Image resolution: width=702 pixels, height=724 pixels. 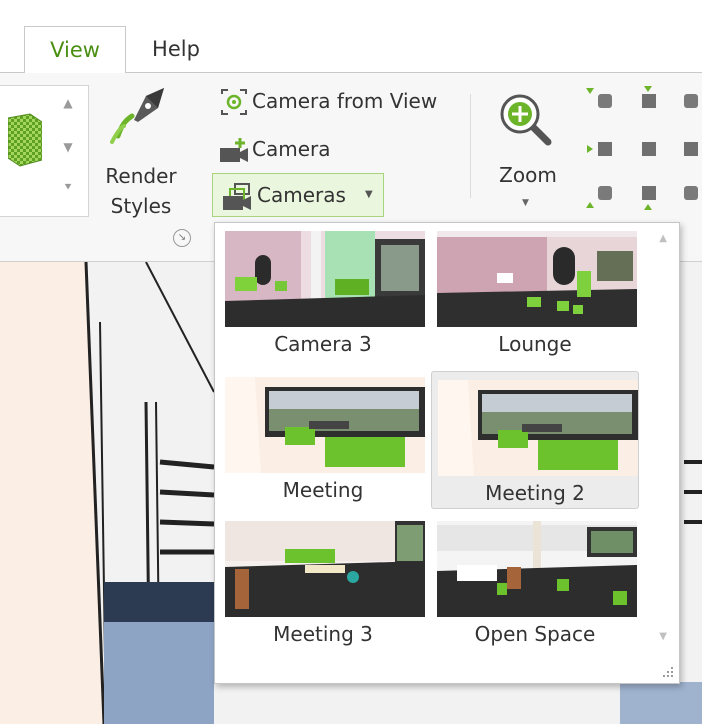 I want to click on view-top-left-iso-icon, so click(x=605, y=101).